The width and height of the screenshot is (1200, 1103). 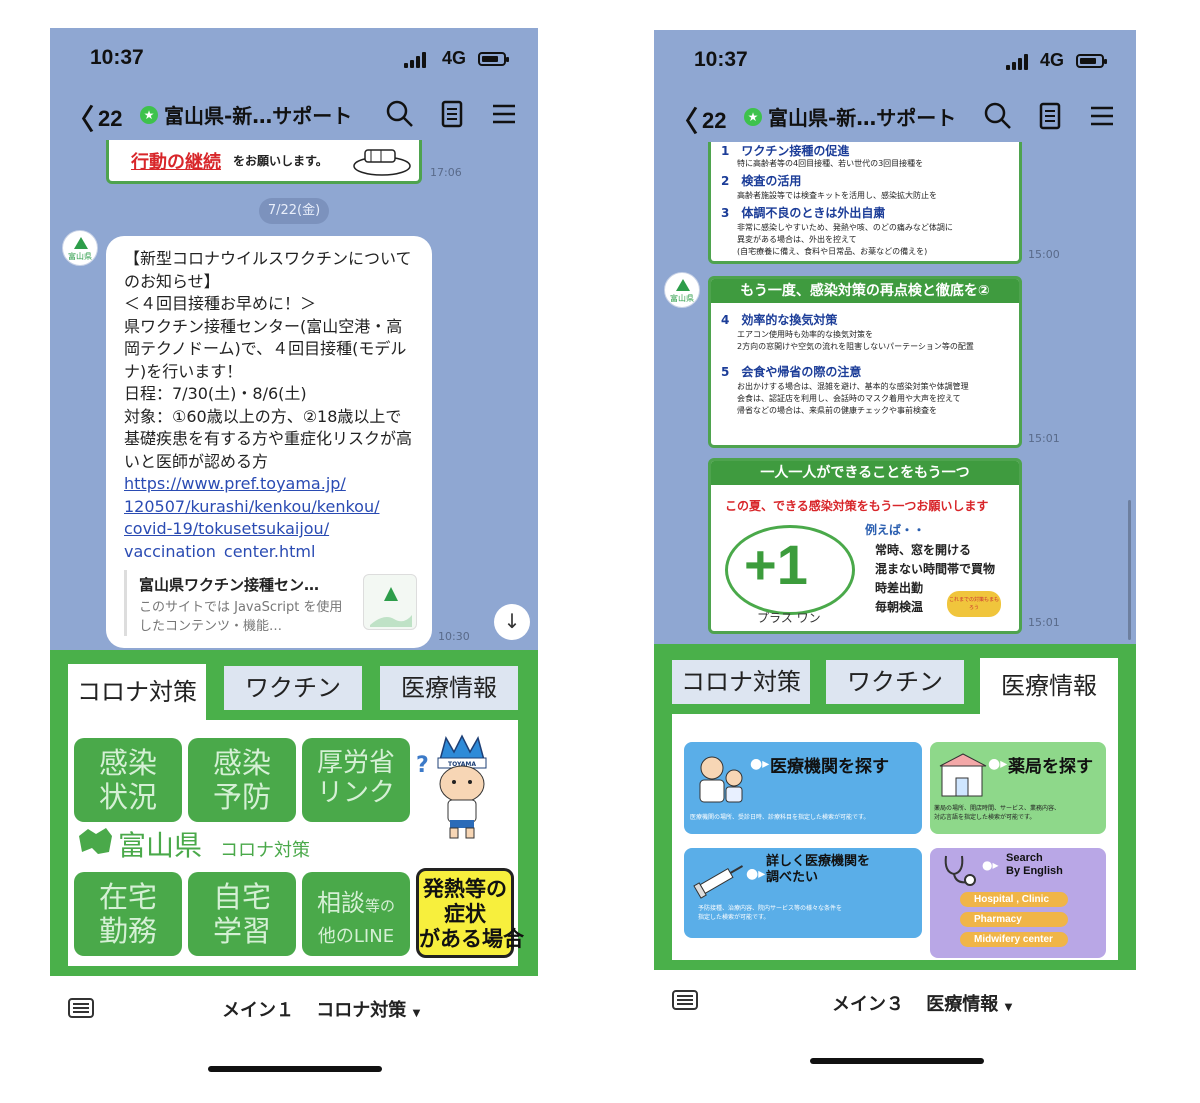 I want to click on fever-symptoms-button: 発熱等の 症状 がある場合, so click(x=470, y=913).